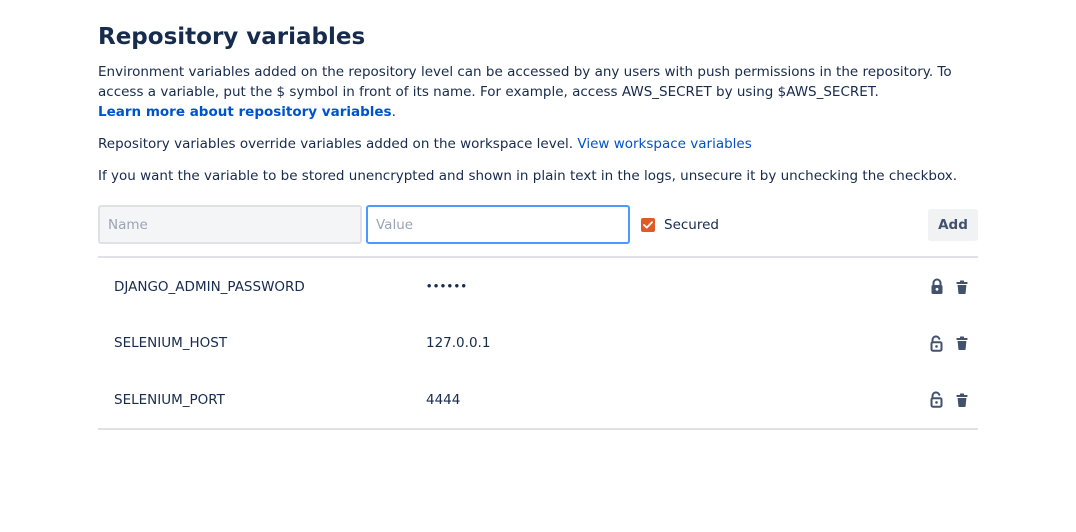  Describe the element at coordinates (393, 112) in the screenshot. I see `learn-more-suffix: .` at that location.